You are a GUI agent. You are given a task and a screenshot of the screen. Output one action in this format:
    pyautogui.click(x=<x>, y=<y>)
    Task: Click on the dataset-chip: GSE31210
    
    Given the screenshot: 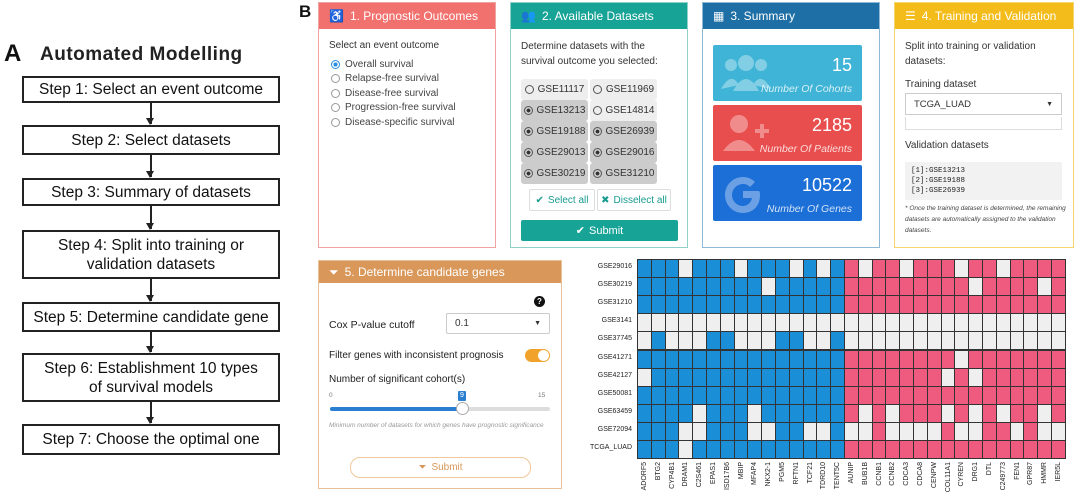 What is the action you would take?
    pyautogui.click(x=623, y=173)
    